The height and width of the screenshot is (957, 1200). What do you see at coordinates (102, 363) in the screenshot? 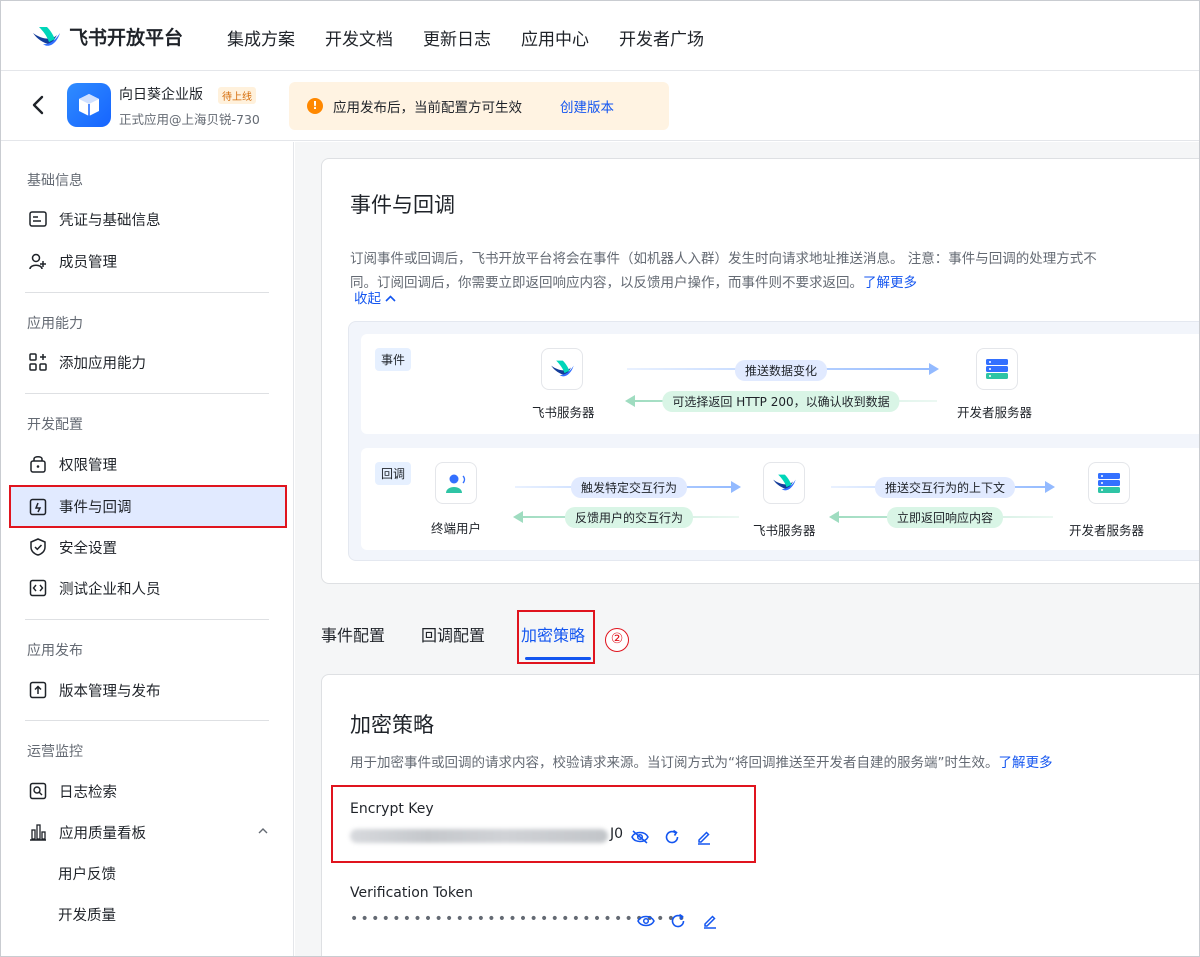
I see `sidebar-item-label: 添加应用能力` at bounding box center [102, 363].